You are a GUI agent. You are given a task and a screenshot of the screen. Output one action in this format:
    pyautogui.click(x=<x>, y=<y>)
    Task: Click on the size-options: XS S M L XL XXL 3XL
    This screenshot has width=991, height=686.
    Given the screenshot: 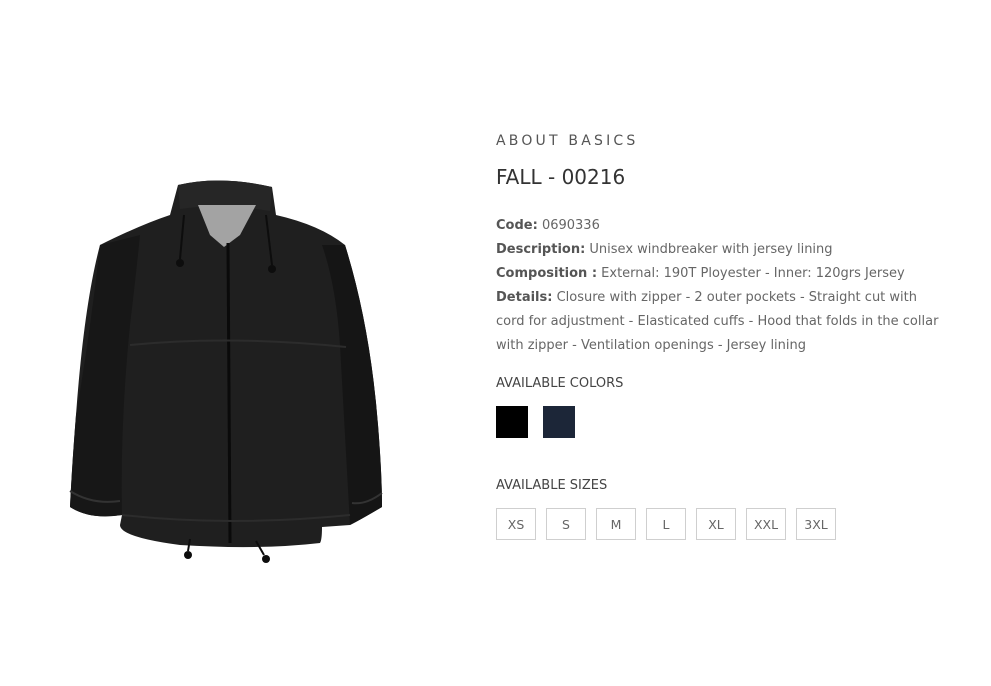 What is the action you would take?
    pyautogui.click(x=721, y=524)
    